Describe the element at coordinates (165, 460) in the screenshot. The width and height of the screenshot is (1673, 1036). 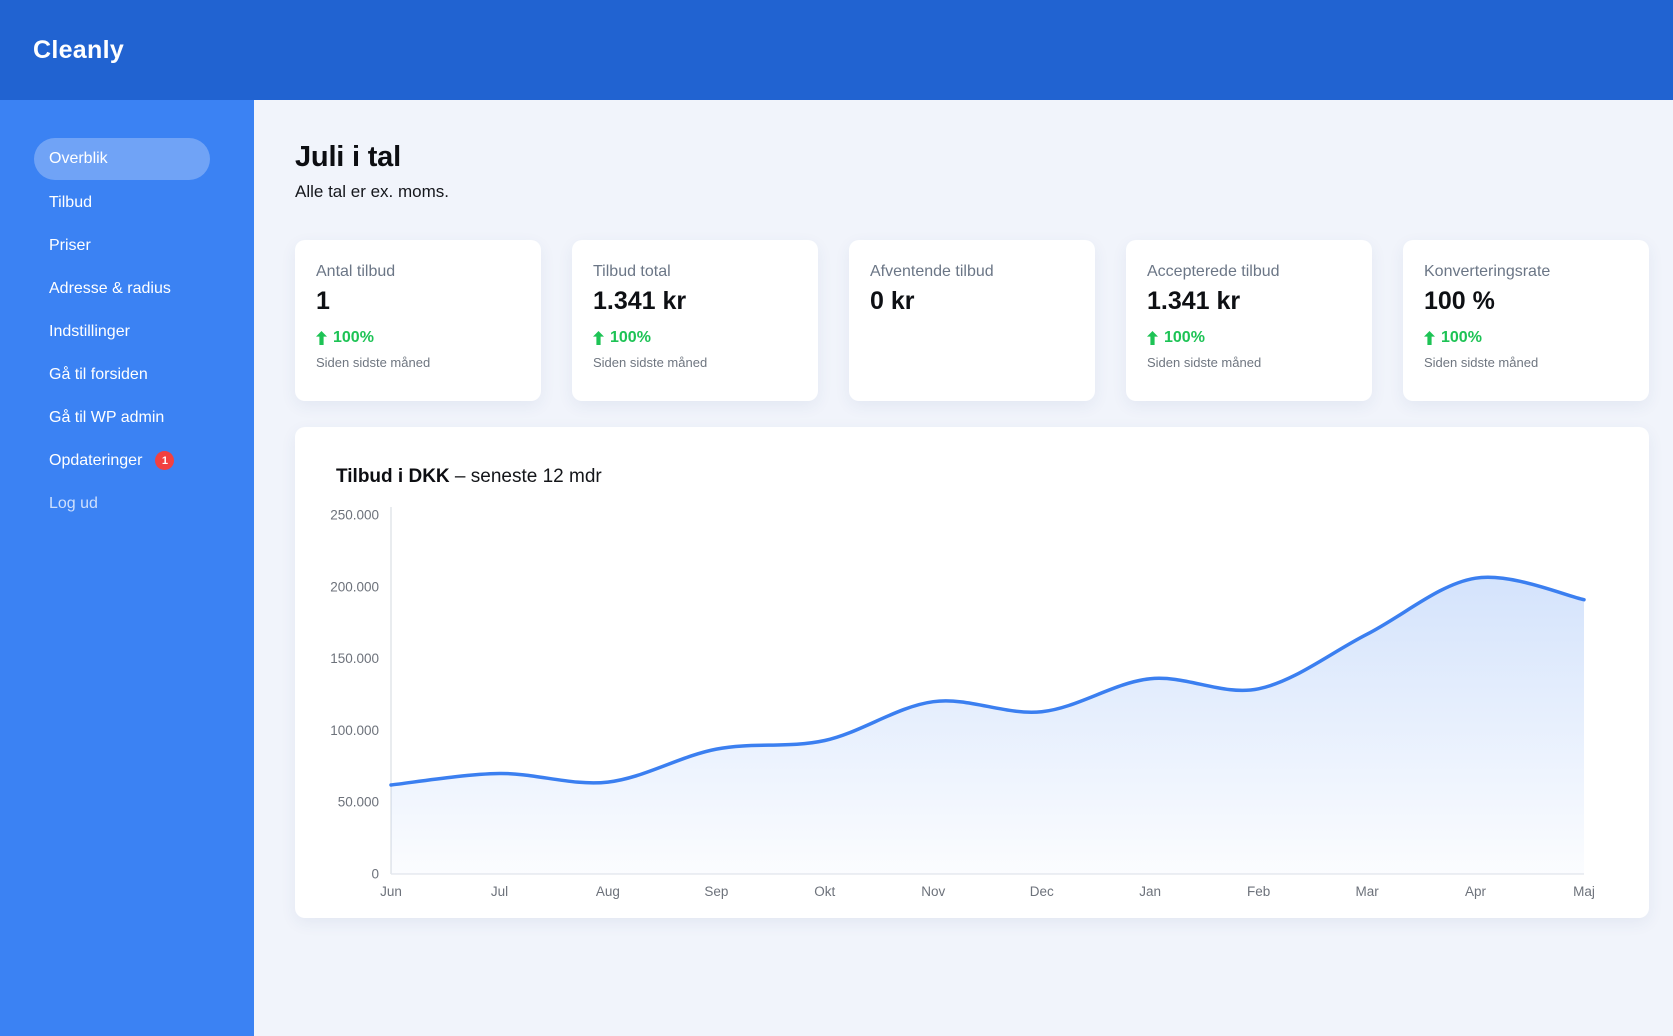
I see `update-count-badge: 1` at that location.